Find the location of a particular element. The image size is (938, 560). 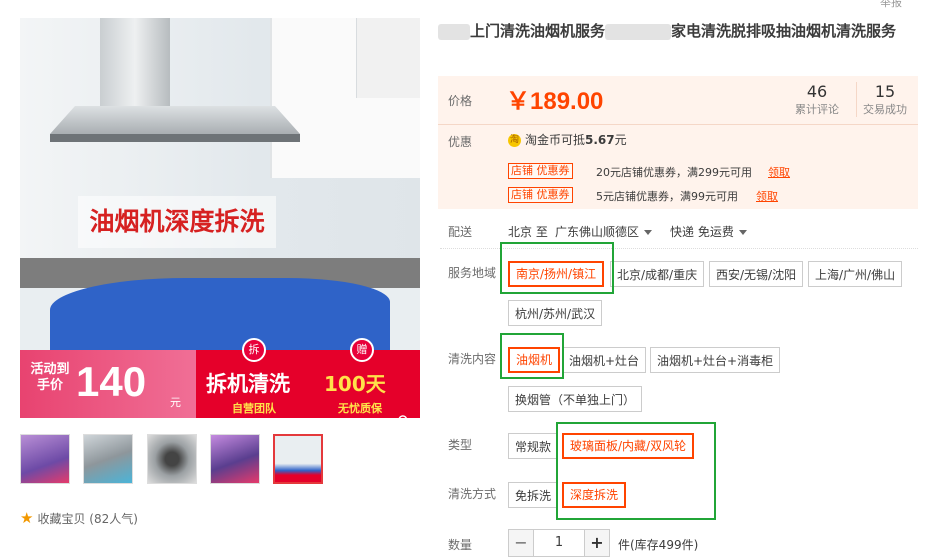

deals-label: 交易成功 is located at coordinates (885, 109).